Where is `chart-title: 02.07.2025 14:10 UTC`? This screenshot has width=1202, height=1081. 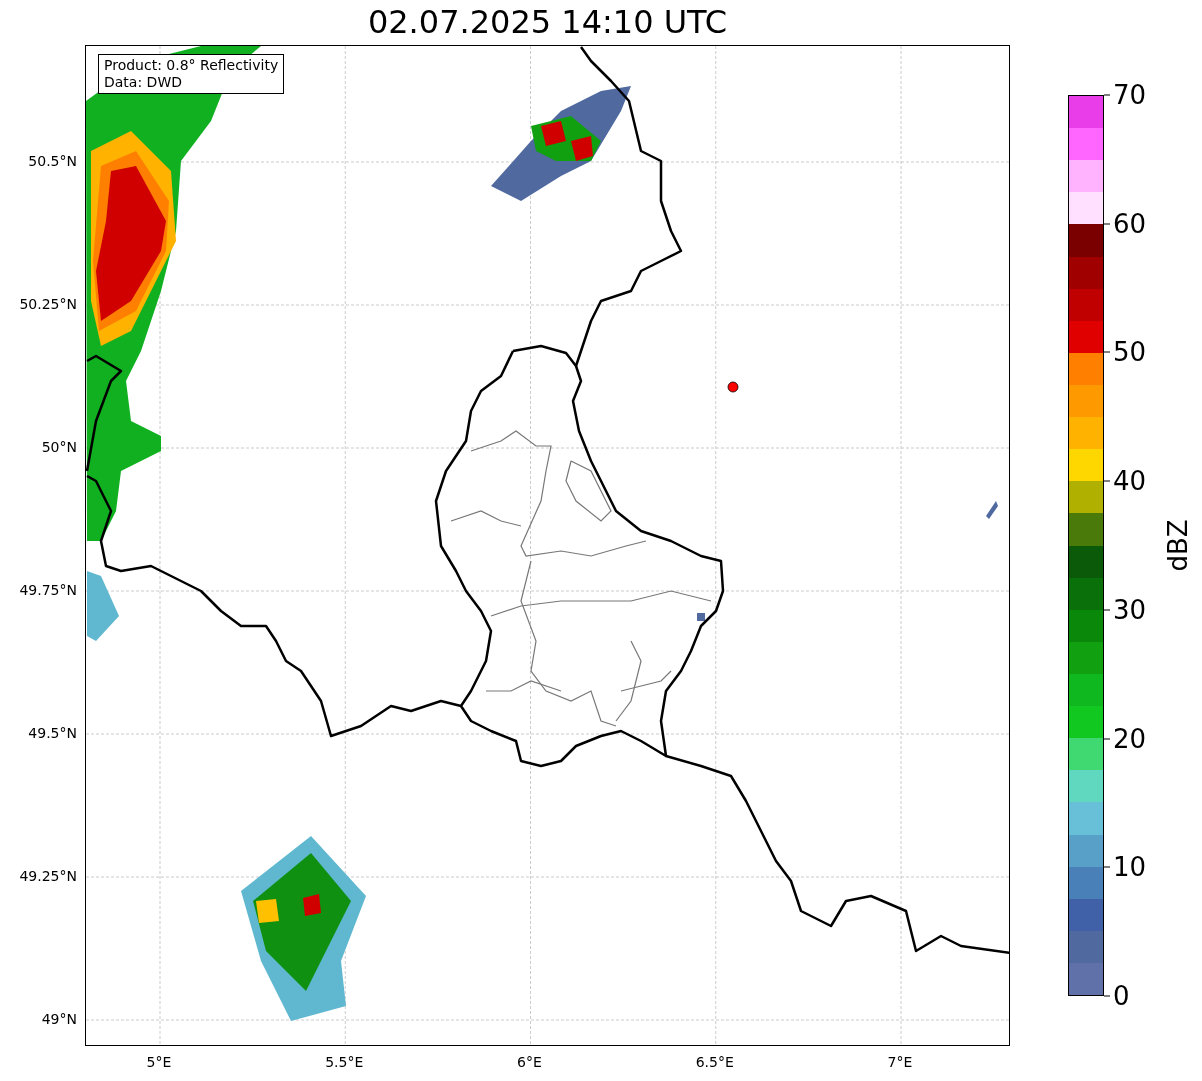 chart-title: 02.07.2025 14:10 UTC is located at coordinates (547, 22).